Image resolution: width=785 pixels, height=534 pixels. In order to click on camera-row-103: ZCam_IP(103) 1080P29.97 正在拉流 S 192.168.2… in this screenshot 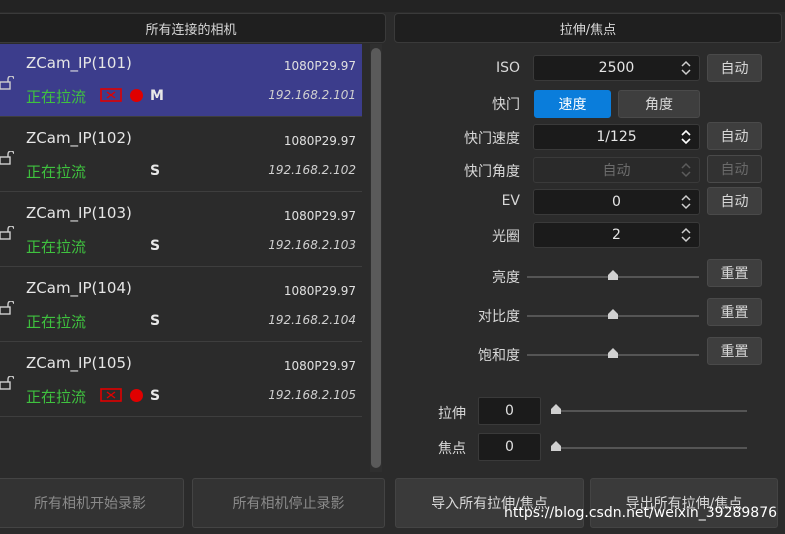, I will do `click(181, 230)`.